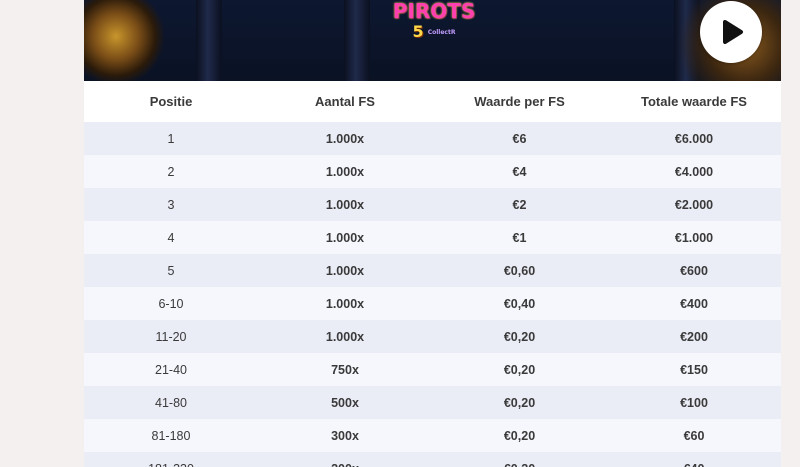  I want to click on table-row: 6-10 1.000x €0,40 €400, so click(432, 303).